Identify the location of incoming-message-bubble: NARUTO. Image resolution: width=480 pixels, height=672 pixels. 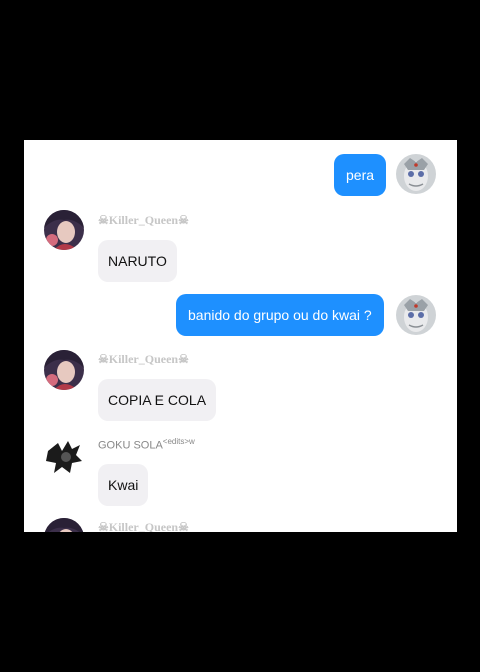
(137, 261).